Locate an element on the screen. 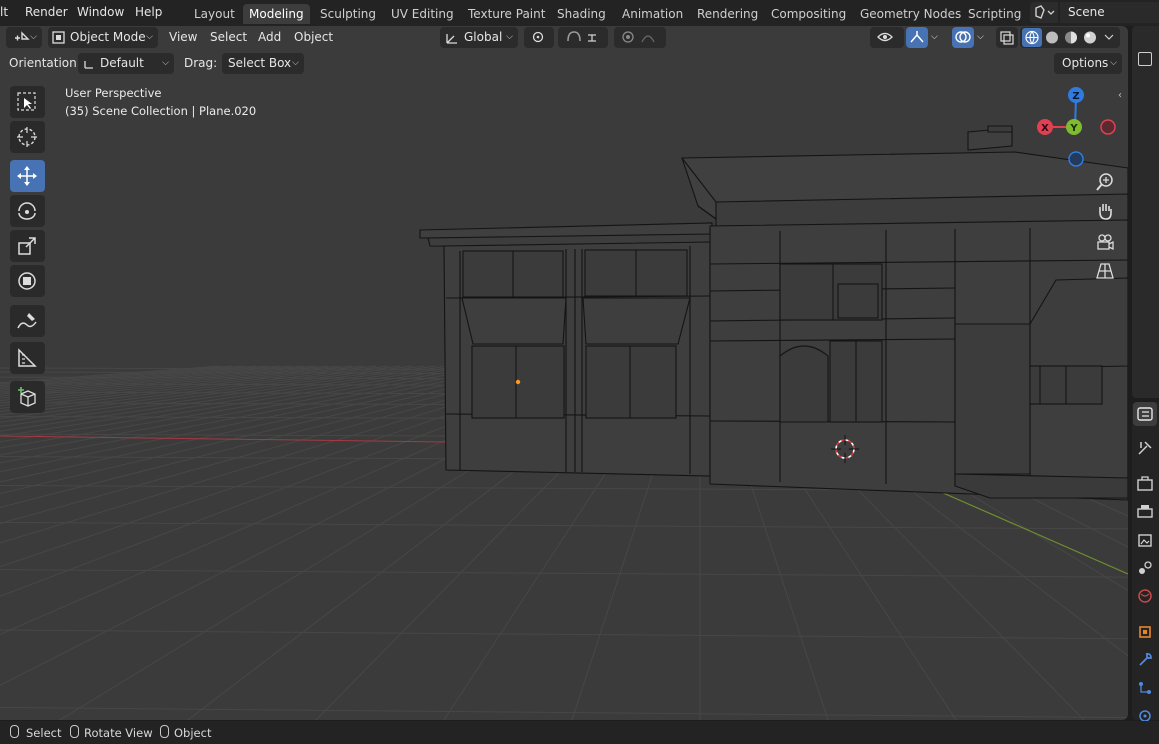  render-camera-icon is located at coordinates (1145, 483).